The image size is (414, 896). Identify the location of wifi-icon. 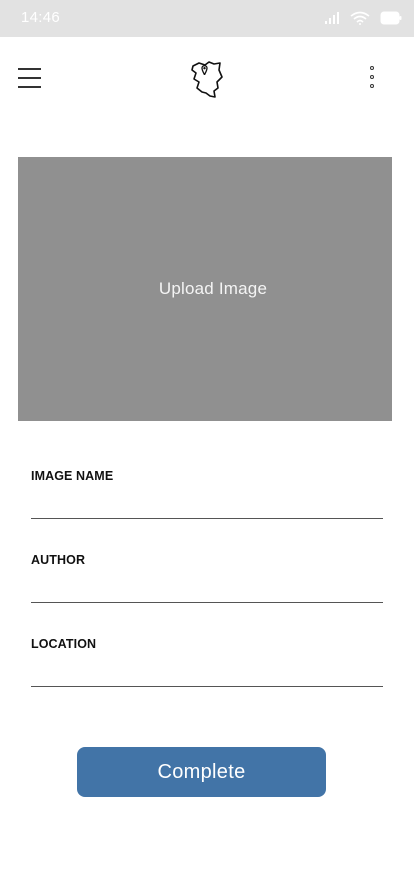
(360, 18).